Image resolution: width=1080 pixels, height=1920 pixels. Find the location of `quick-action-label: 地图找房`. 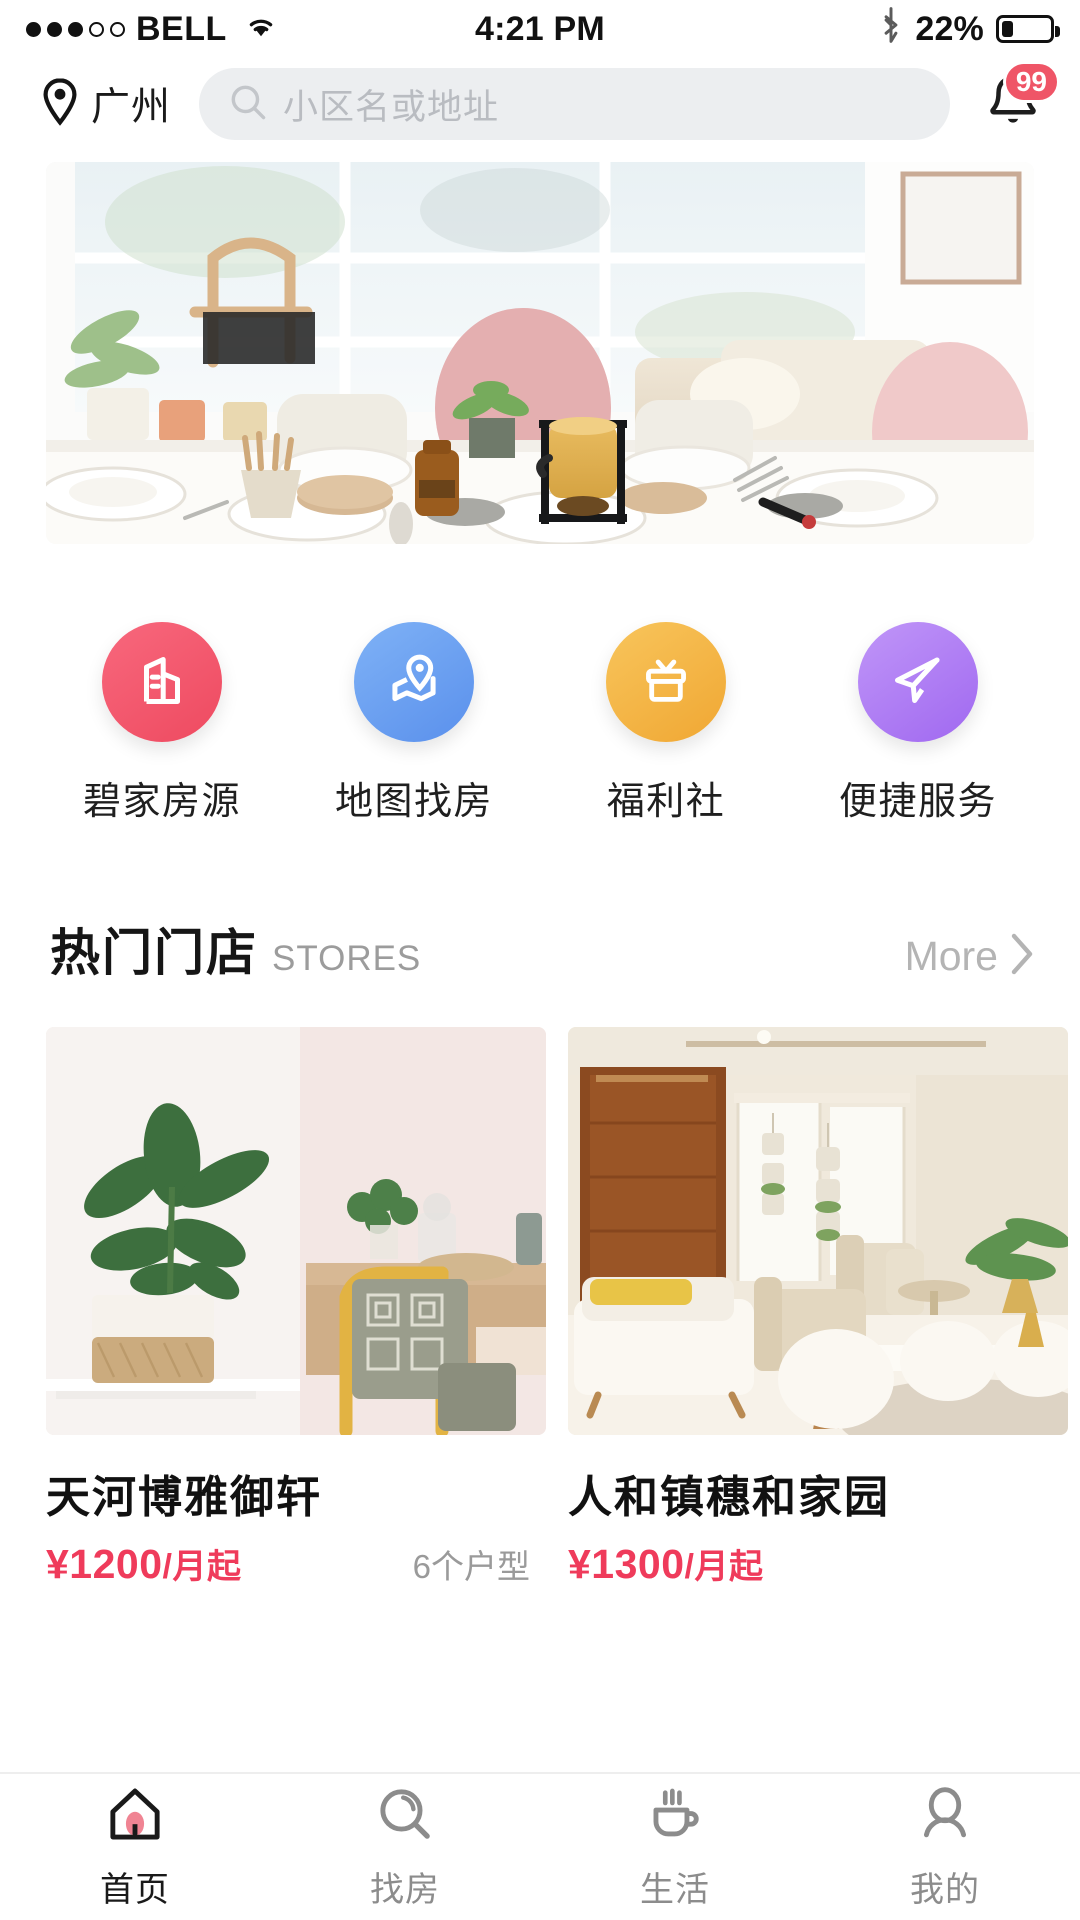

quick-action-label: 地图找房 is located at coordinates (413, 802).